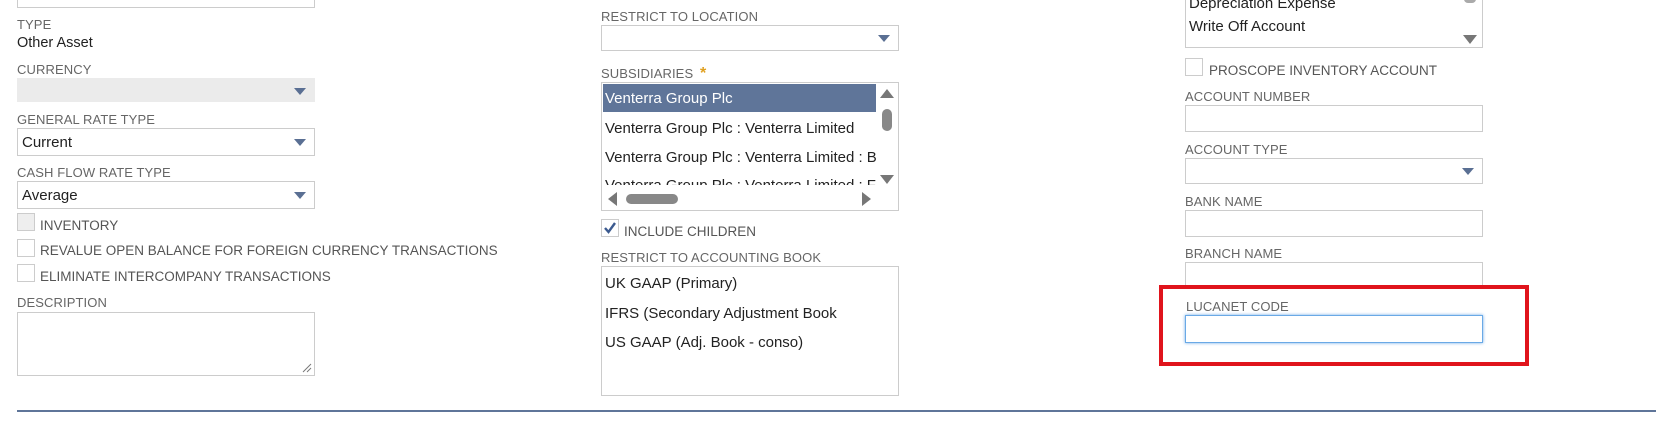 This screenshot has height=436, width=1656. Describe the element at coordinates (55, 43) in the screenshot. I see `type-value: Other Asset` at that location.